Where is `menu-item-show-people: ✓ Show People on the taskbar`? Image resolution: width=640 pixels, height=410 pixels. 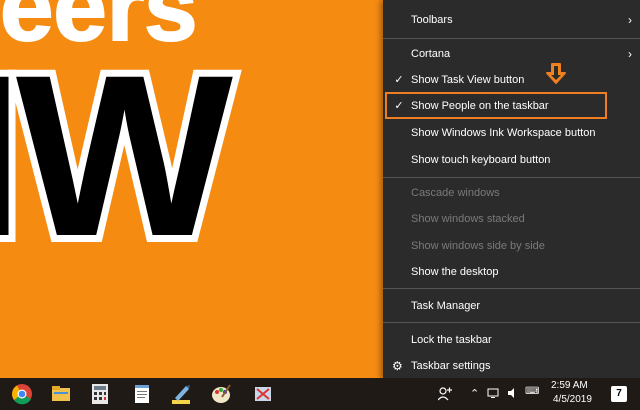
menu-item-show-people: ✓ Show People on the taskbar is located at coordinates (511, 106).